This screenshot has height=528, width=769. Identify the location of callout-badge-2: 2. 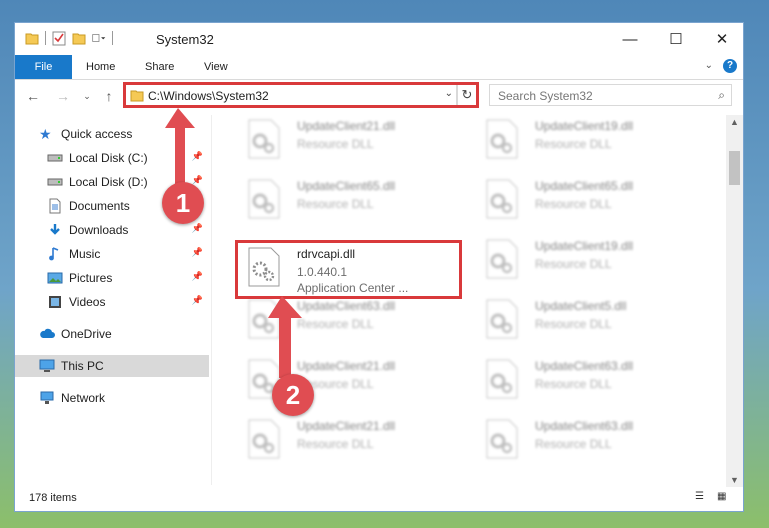
(293, 395).